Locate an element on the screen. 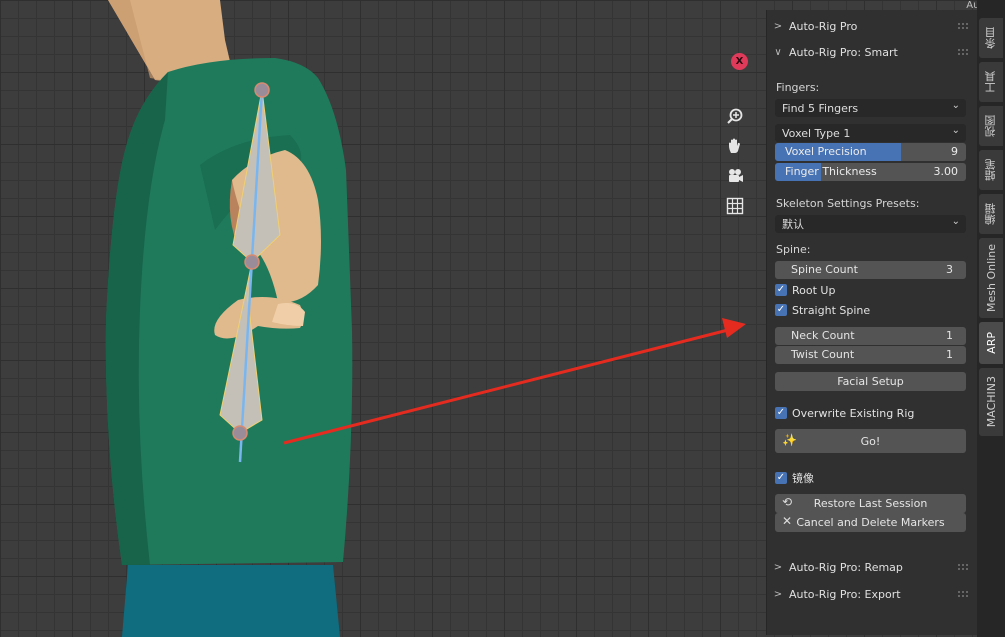 This screenshot has height=637, width=1005. pan-hand-icon is located at coordinates (735, 146).